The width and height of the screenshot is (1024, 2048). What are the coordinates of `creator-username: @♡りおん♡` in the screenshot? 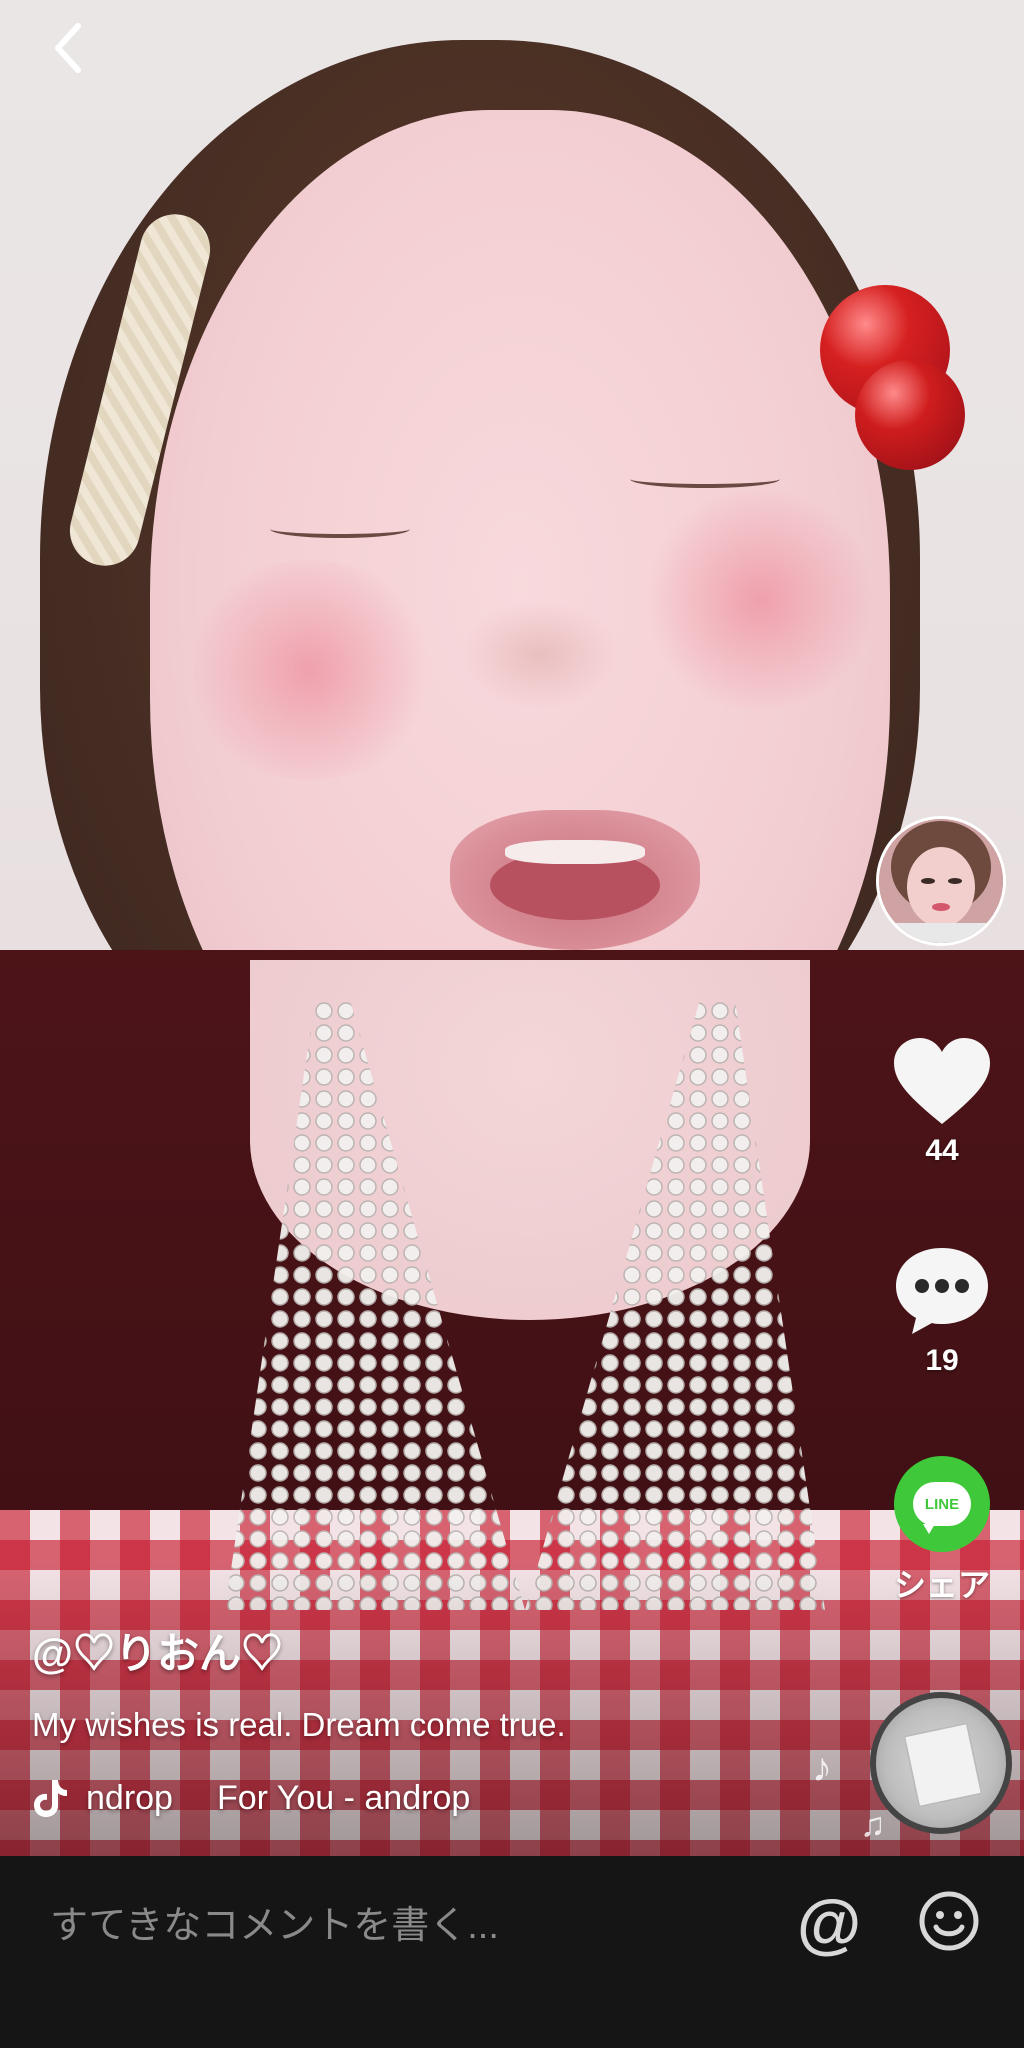 It's located at (157, 1650).